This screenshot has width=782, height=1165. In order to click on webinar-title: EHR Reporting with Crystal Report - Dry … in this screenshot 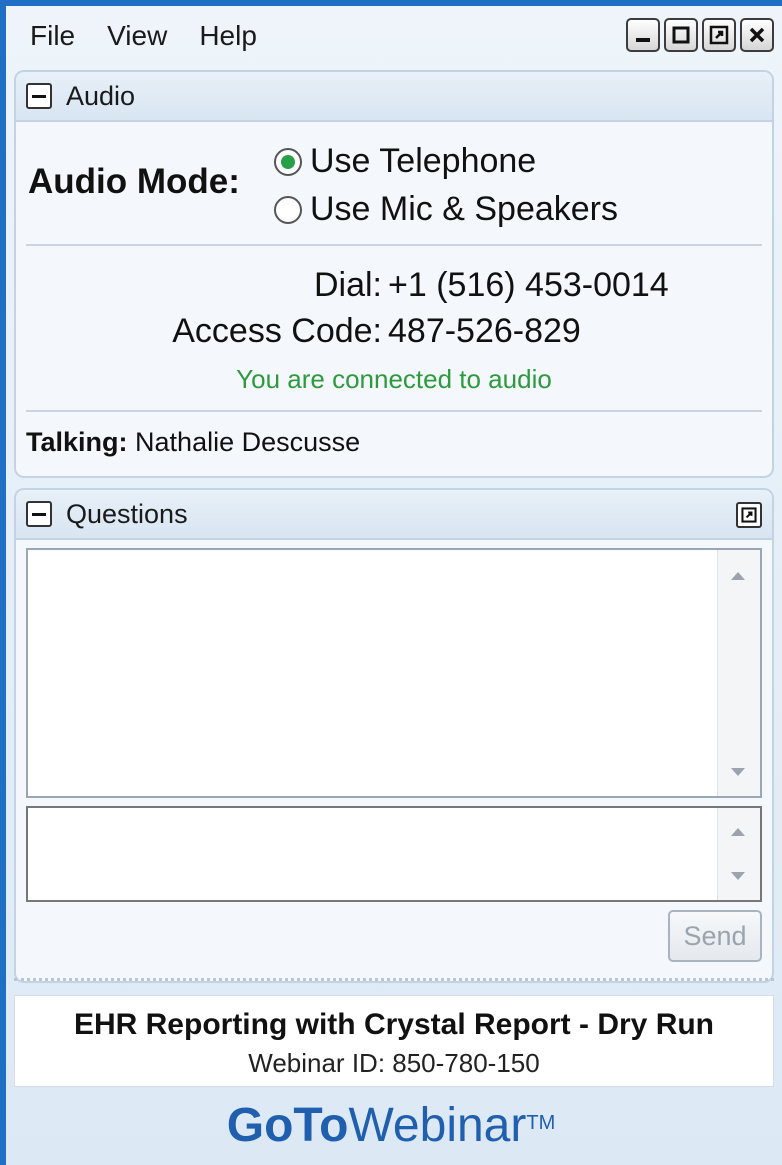, I will do `click(394, 1024)`.